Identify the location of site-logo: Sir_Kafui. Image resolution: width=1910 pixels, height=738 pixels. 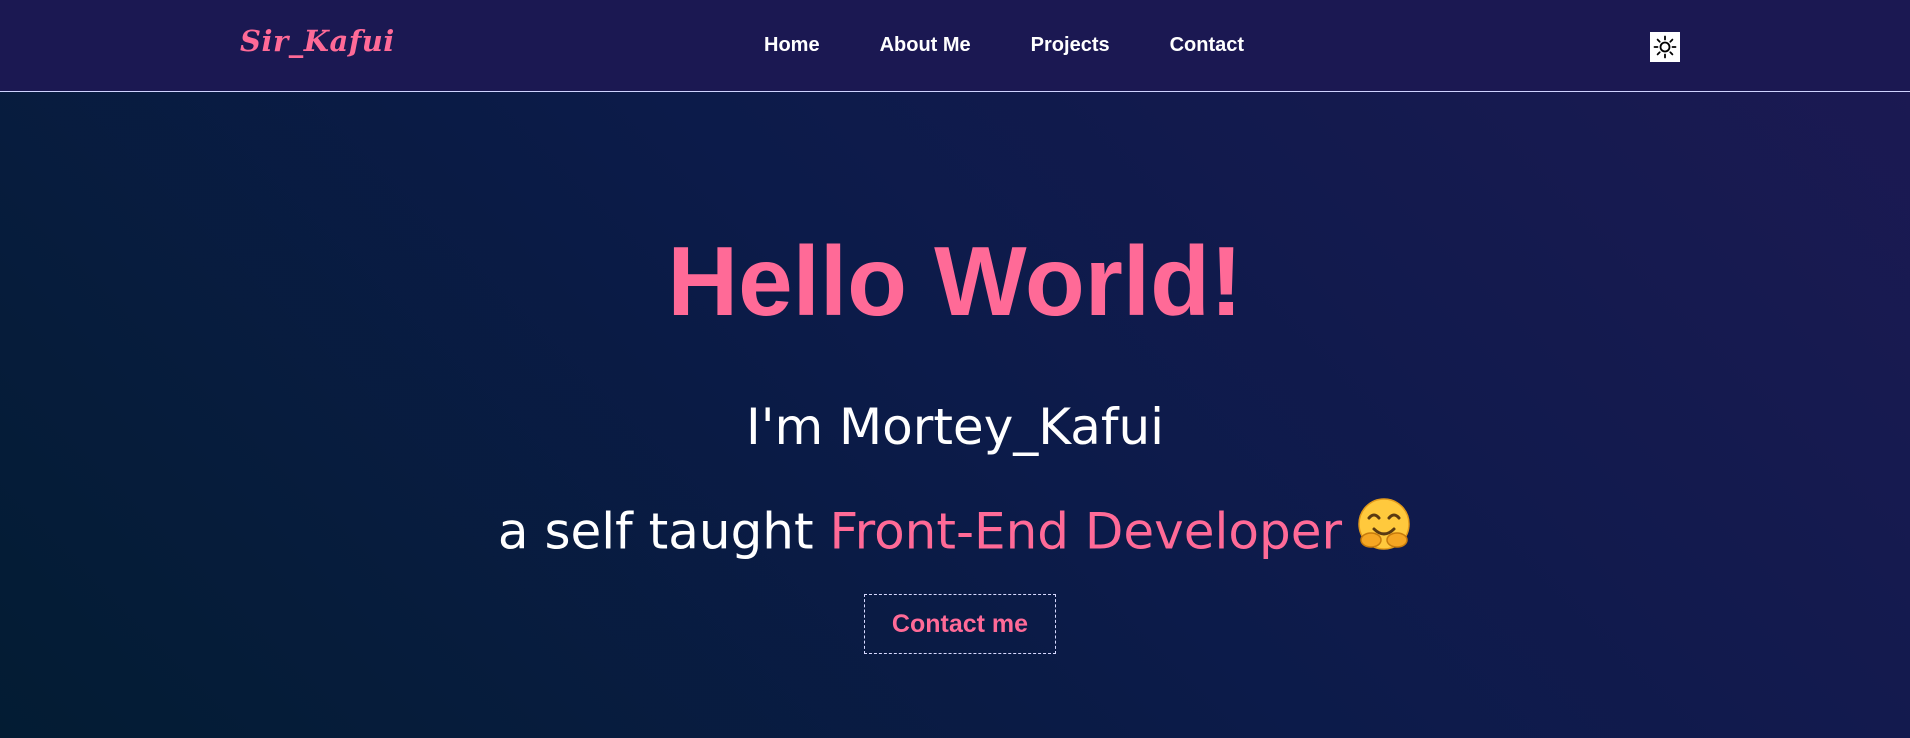
(317, 41).